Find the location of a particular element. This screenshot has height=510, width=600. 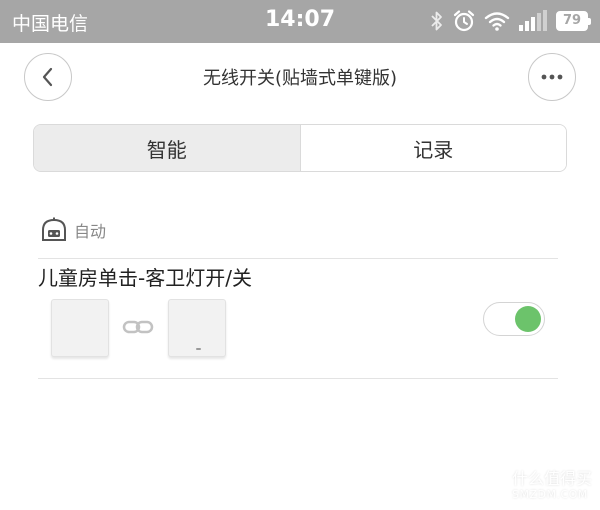

wifi-icon is located at coordinates (497, 21).